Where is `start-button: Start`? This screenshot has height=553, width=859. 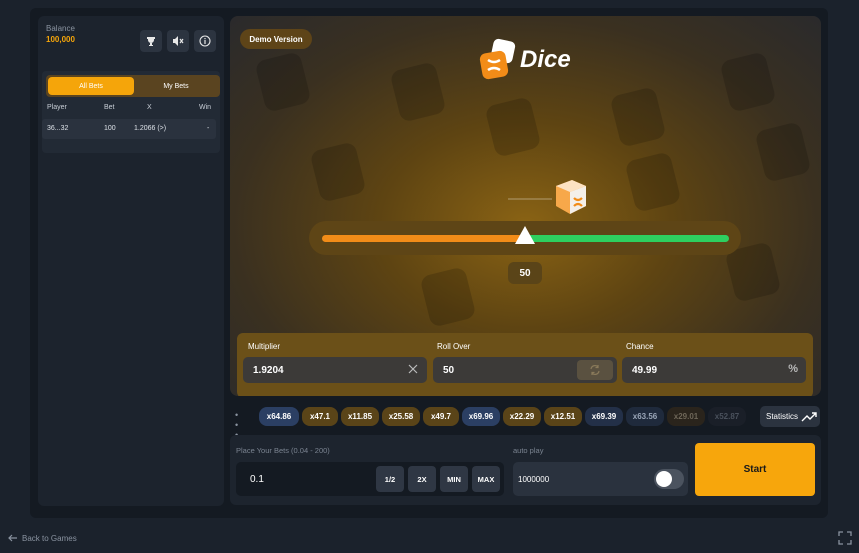 start-button: Start is located at coordinates (755, 469).